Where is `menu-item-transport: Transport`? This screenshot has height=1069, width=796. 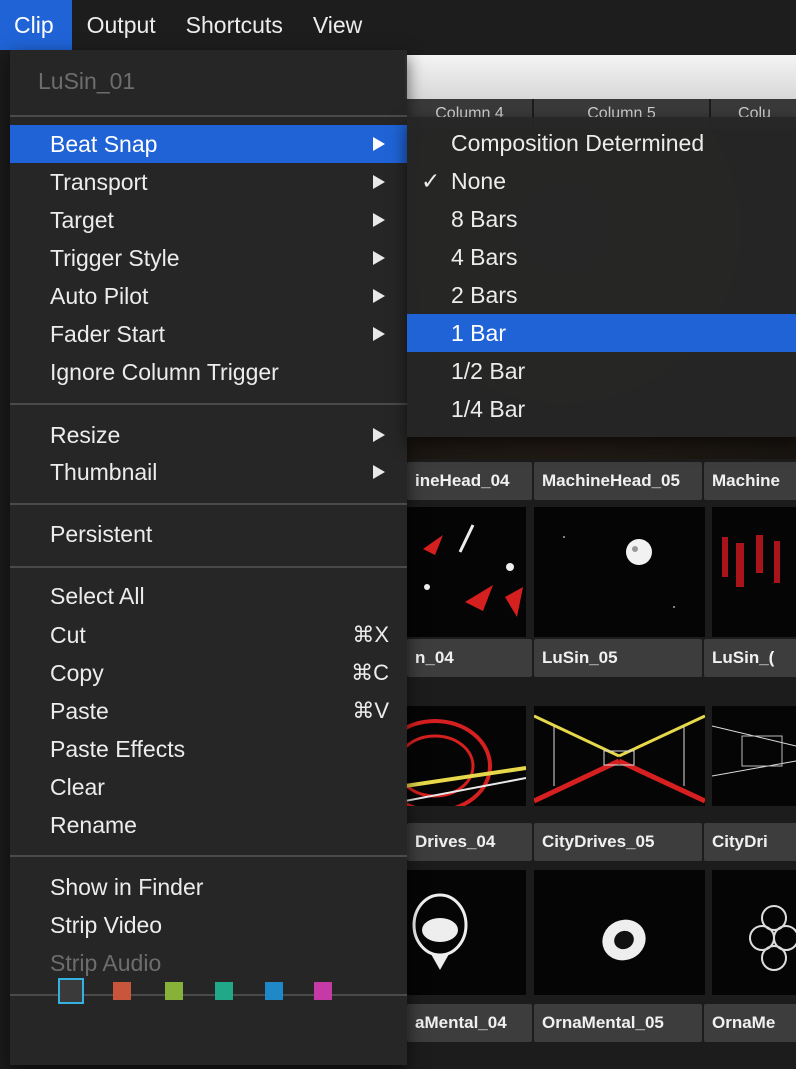
menu-item-transport: Transport is located at coordinates (208, 182).